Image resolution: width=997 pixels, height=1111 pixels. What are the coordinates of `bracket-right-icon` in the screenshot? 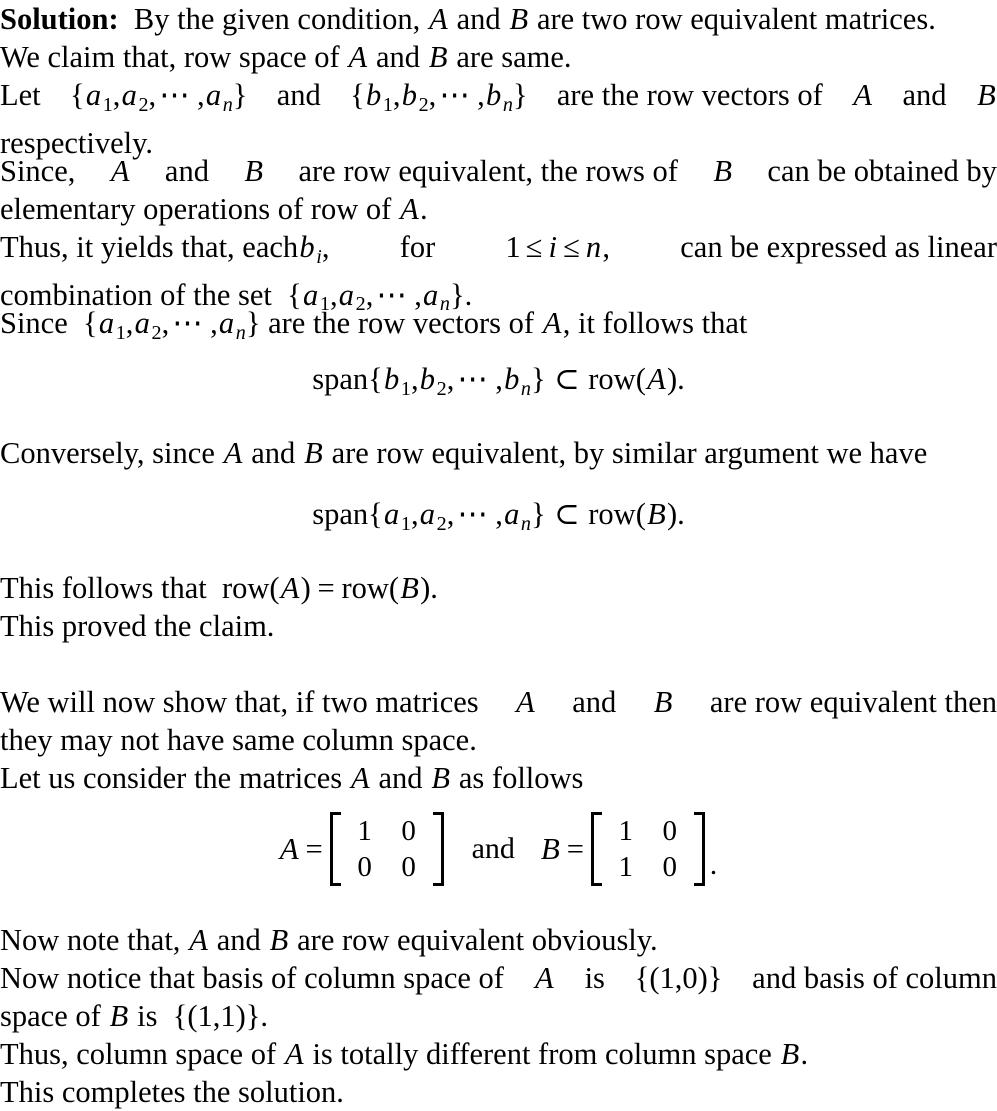 It's located at (438, 849).